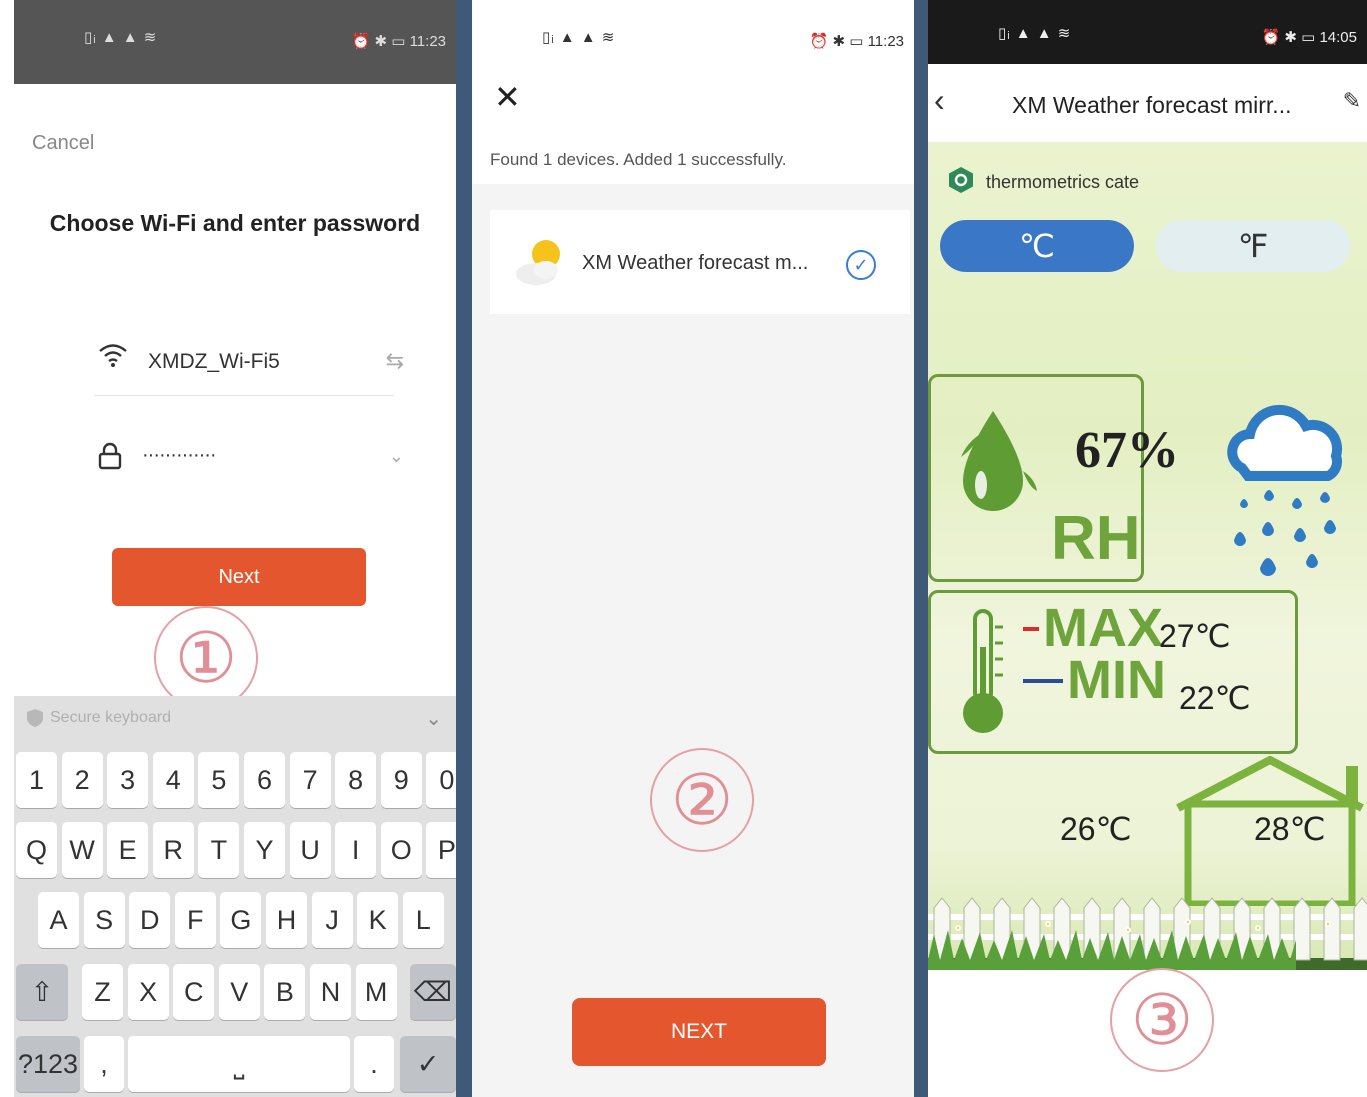  Describe the element at coordinates (63, 143) in the screenshot. I see `cancel-button: Cancel` at that location.